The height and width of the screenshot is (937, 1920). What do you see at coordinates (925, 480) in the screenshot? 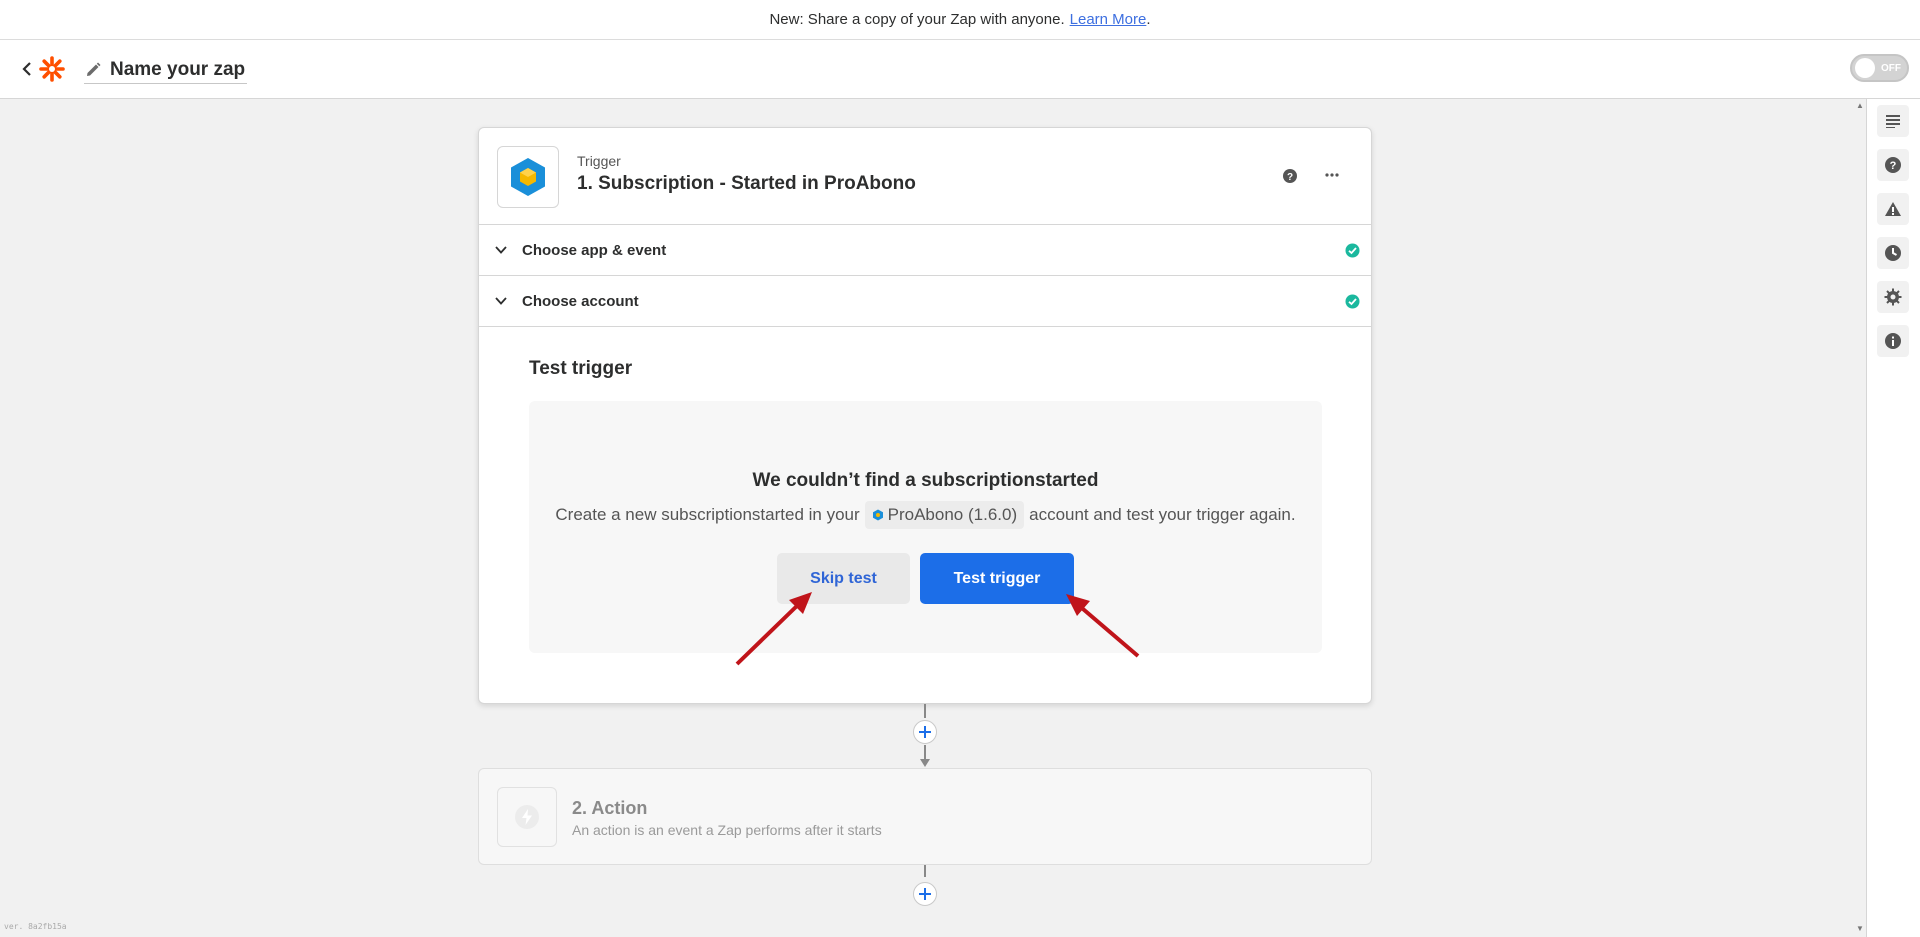
I see `no-data-title: We couldn’t find a subscriptionstarted` at bounding box center [925, 480].